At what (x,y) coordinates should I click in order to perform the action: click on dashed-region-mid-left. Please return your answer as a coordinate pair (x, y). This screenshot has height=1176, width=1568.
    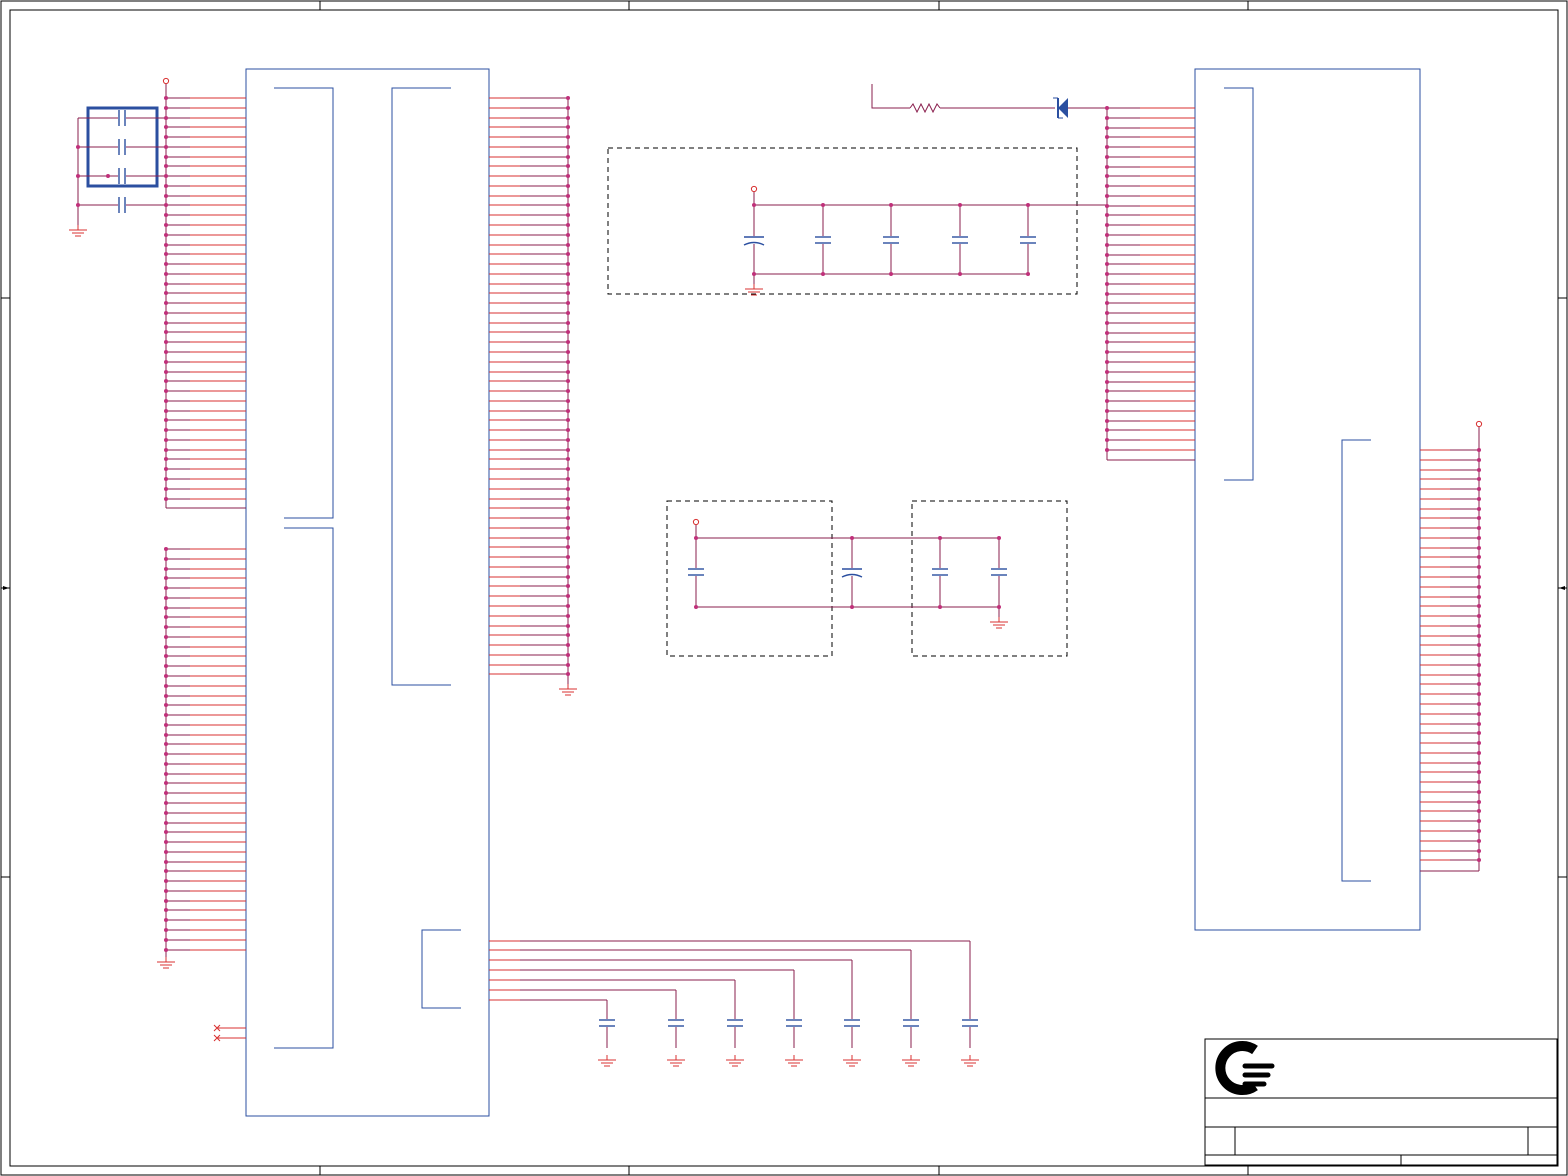
    Looking at the image, I should click on (749, 578).